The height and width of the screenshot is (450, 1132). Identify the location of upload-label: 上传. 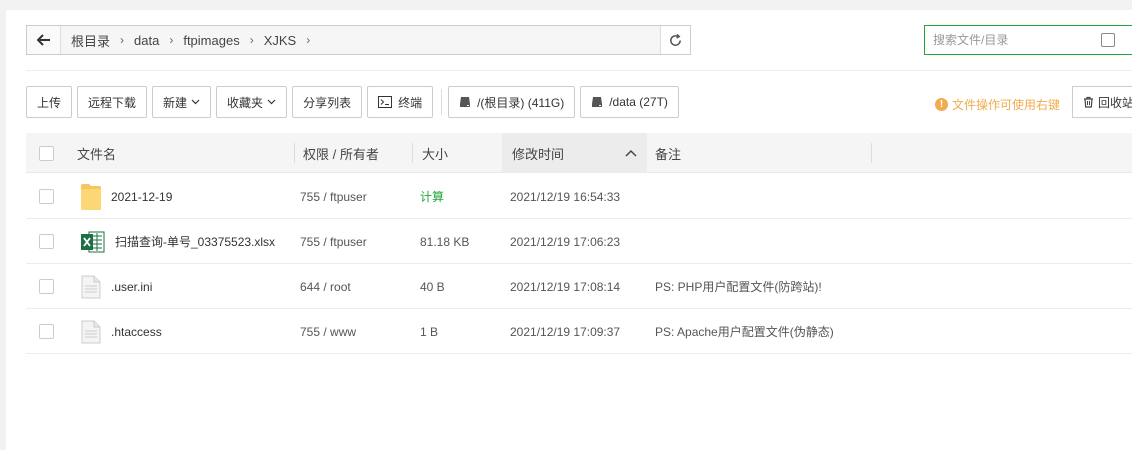
(49, 102).